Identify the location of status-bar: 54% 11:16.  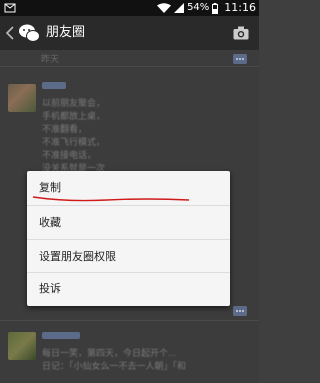
(129, 8).